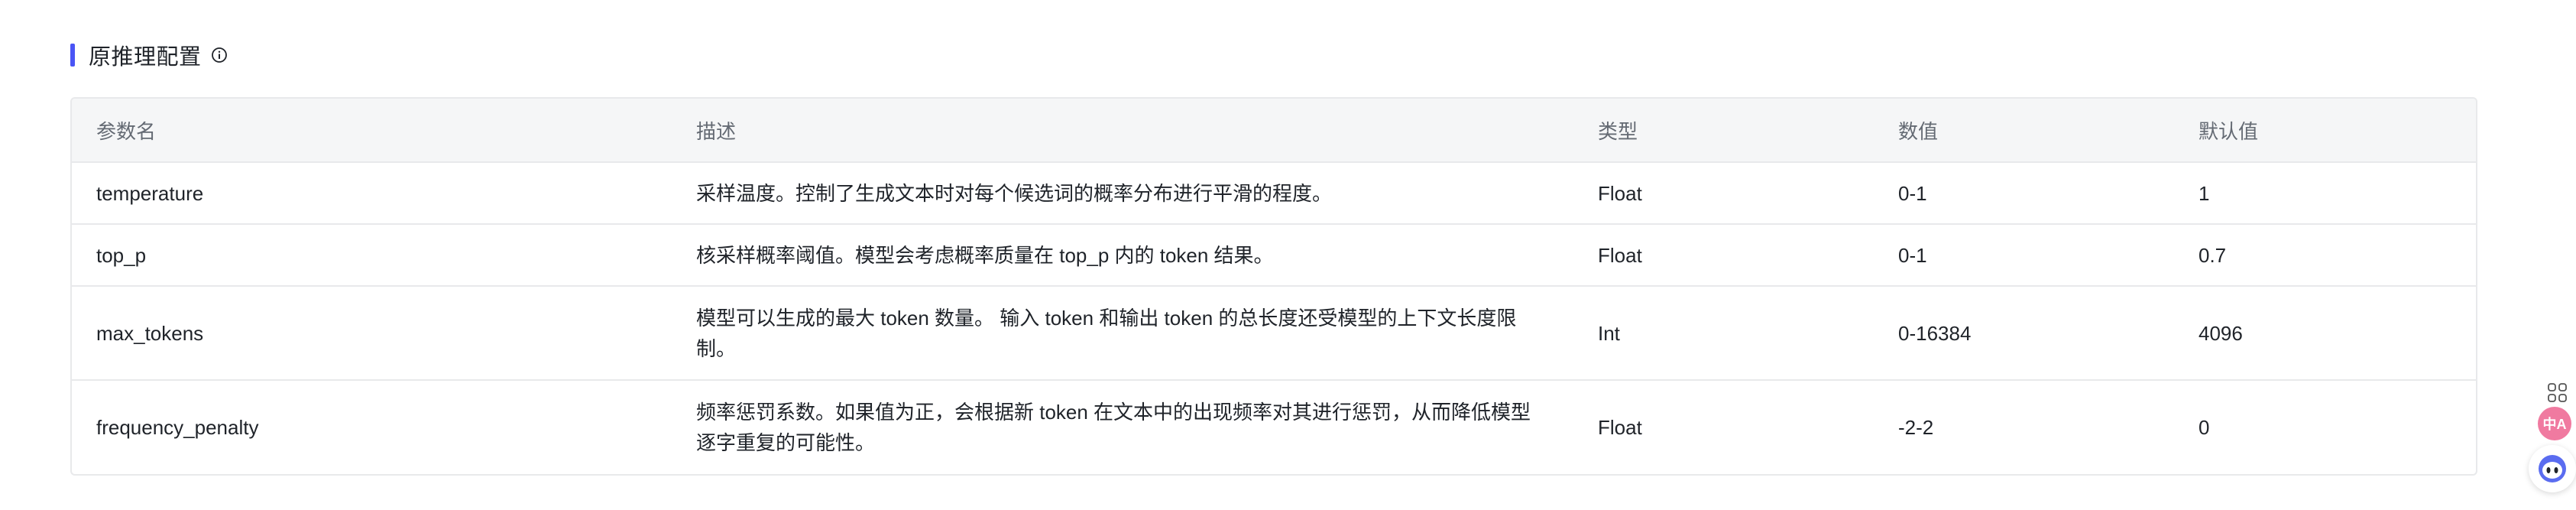 The height and width of the screenshot is (510, 2576). Describe the element at coordinates (1935, 333) in the screenshot. I see `cell-value: 0-16384` at that location.